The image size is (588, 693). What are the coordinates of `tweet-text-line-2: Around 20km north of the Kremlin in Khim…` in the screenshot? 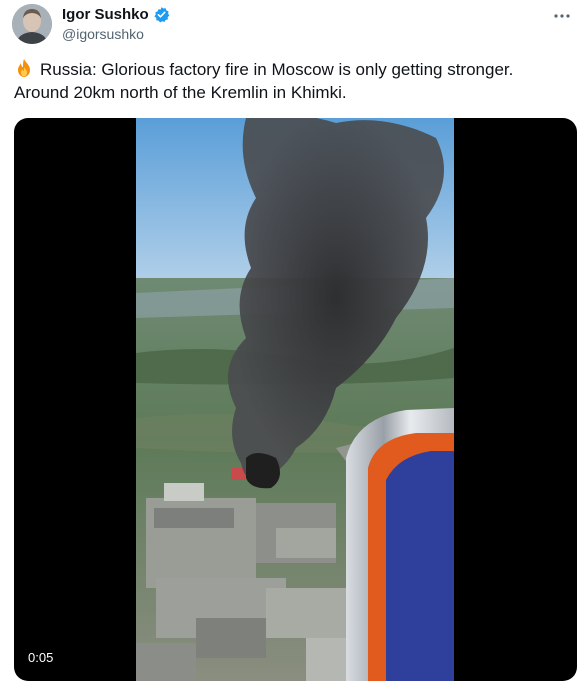 It's located at (180, 92).